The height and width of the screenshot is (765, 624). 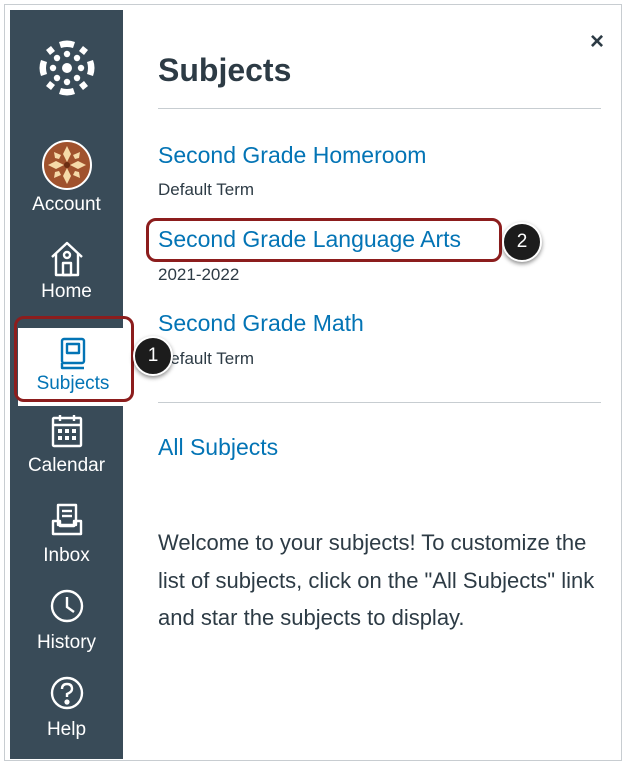 What do you see at coordinates (309, 239) in the screenshot?
I see `course-link-language-arts: Second Grade Language Arts` at bounding box center [309, 239].